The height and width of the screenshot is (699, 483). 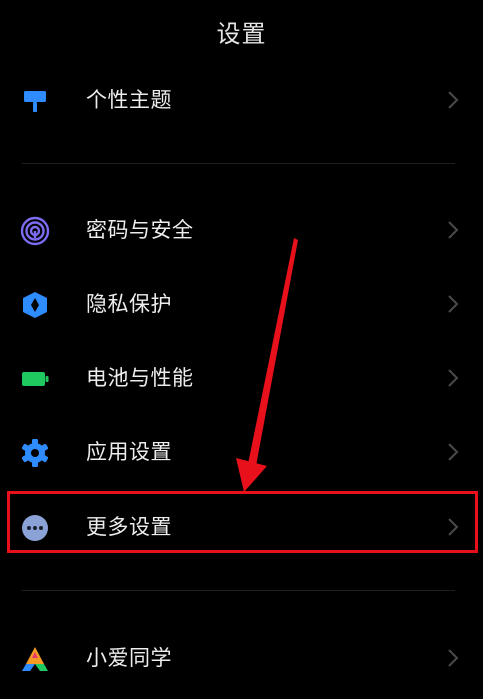 I want to click on settings-item-label: 密码与安全, so click(x=140, y=230).